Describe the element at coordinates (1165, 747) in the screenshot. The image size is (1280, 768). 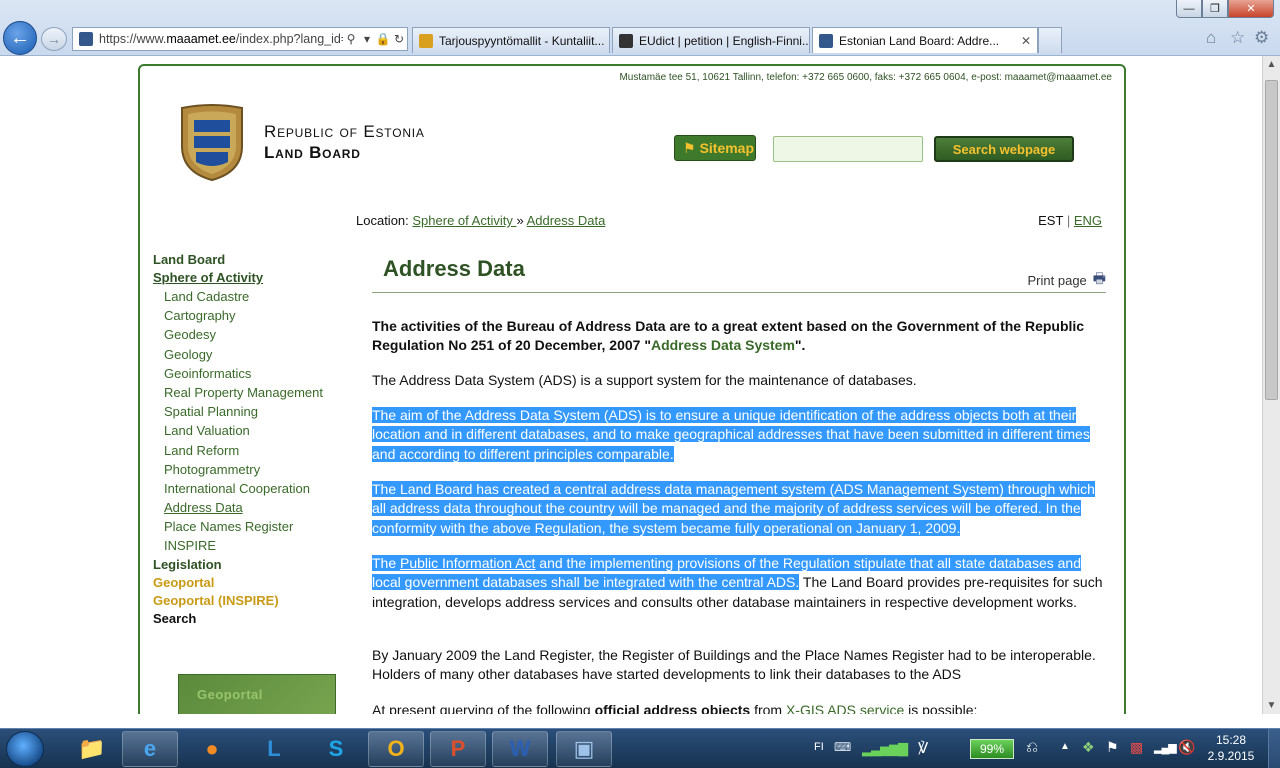
I see `signal-strength-icon: ▂▄▆` at that location.